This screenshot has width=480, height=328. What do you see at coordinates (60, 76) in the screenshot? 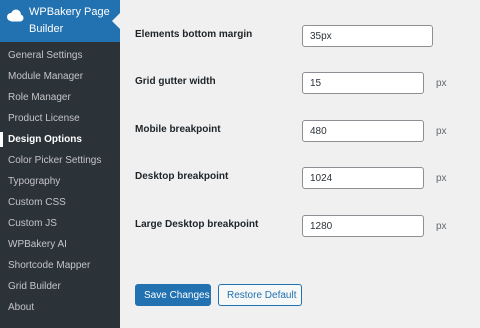
I see `sidebar-item-module-manager: Module Manager` at bounding box center [60, 76].